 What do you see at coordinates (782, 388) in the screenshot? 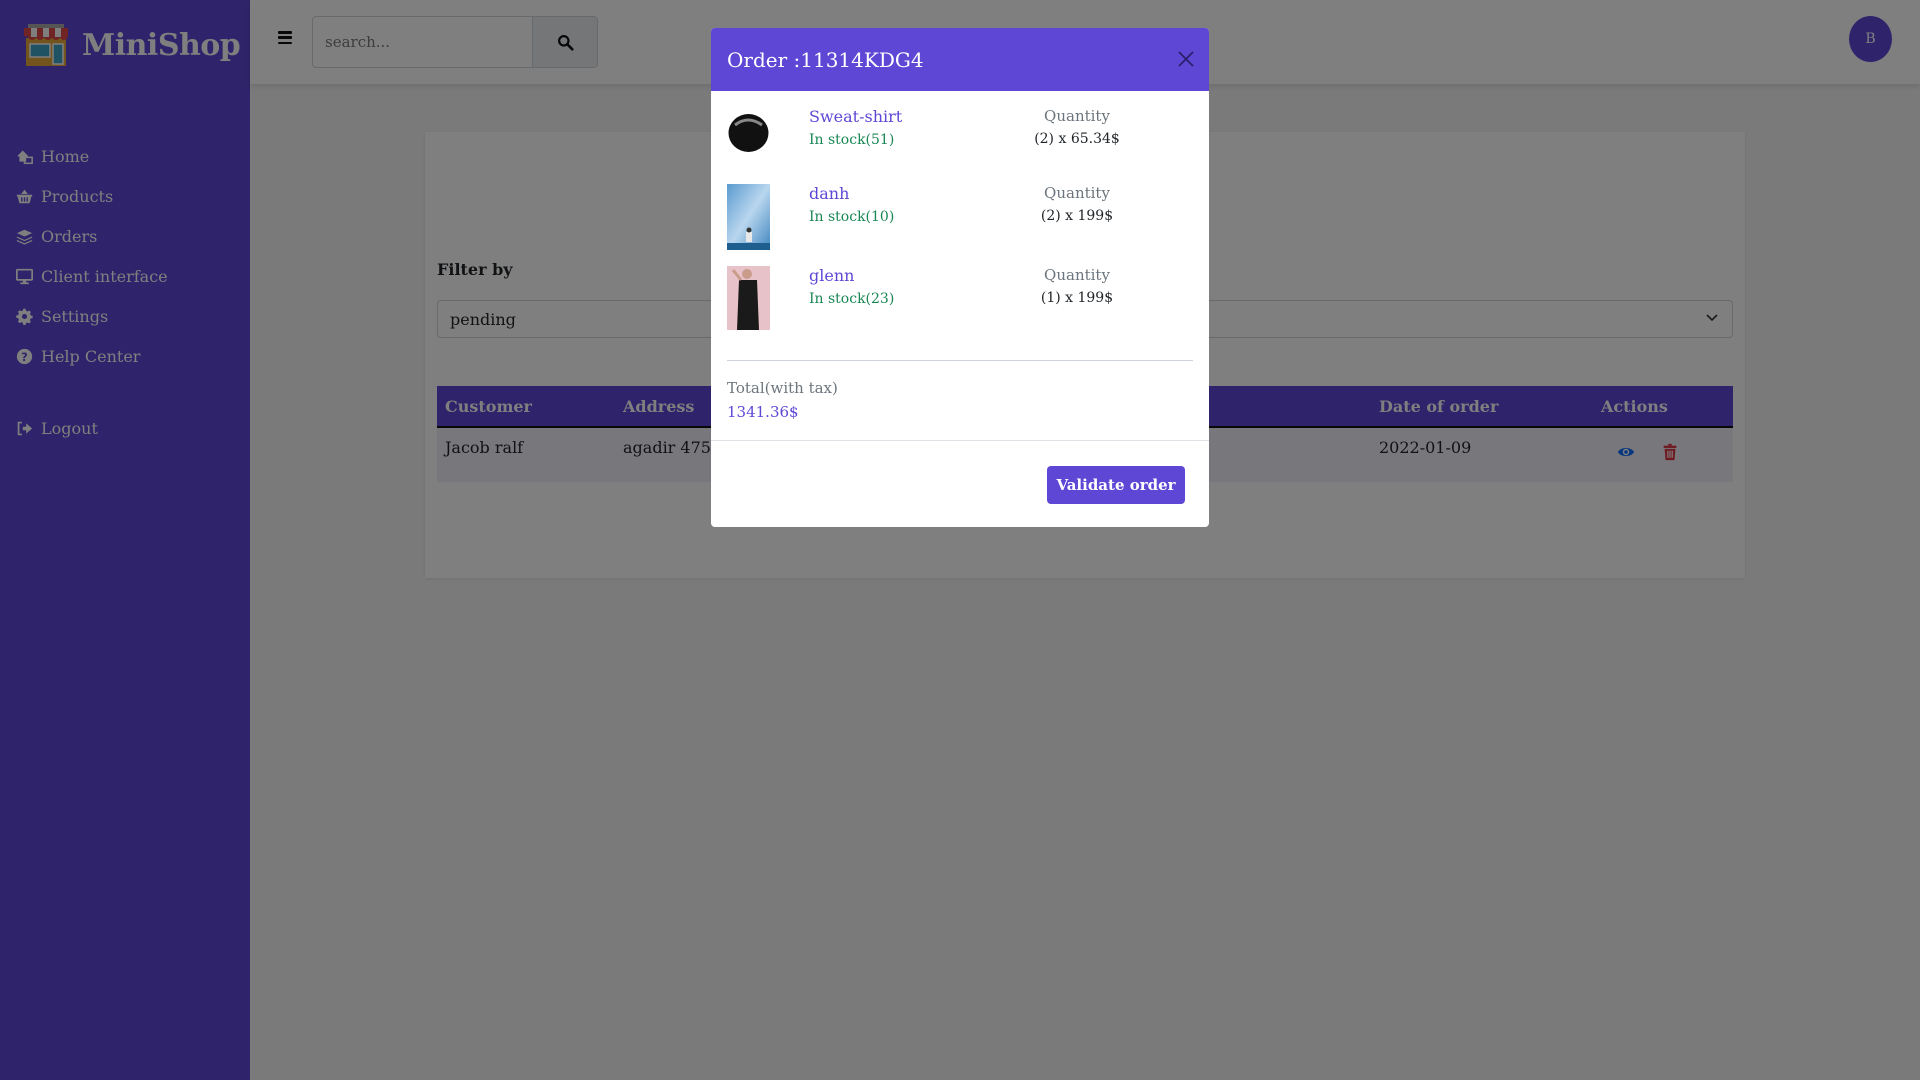
I see `total-label: Total(with tax)` at bounding box center [782, 388].